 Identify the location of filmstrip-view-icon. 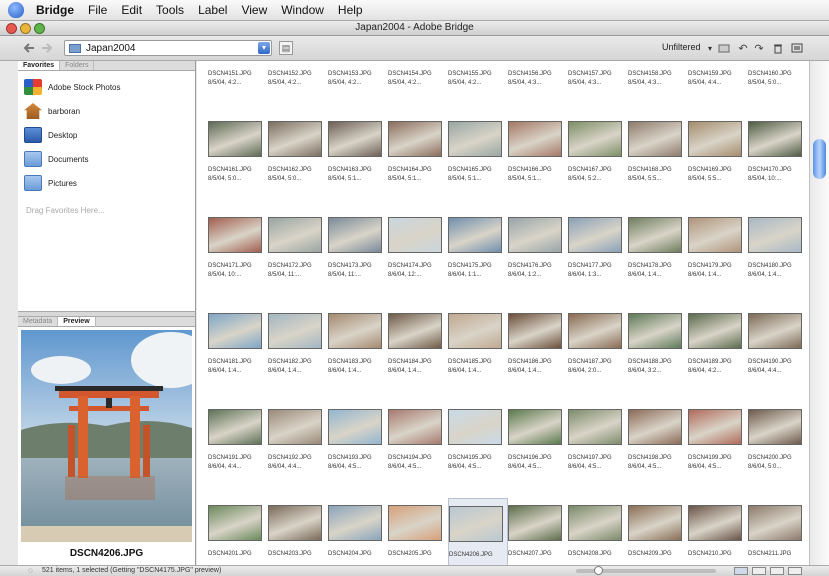
(759, 571).